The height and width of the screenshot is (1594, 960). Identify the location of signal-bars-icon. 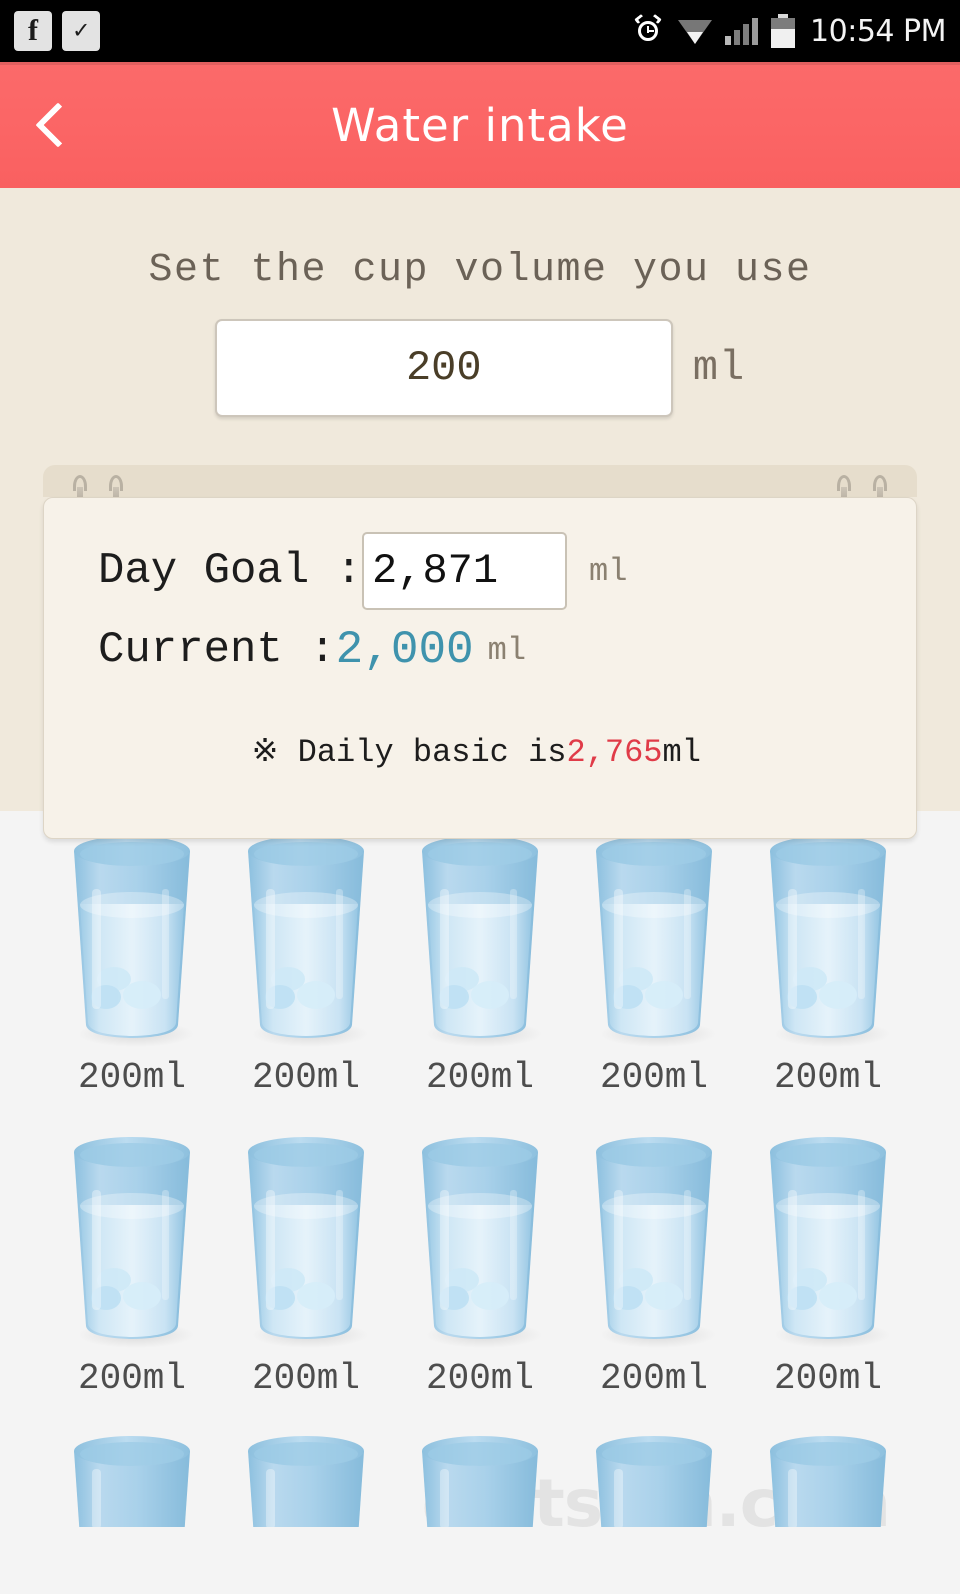
(742, 31).